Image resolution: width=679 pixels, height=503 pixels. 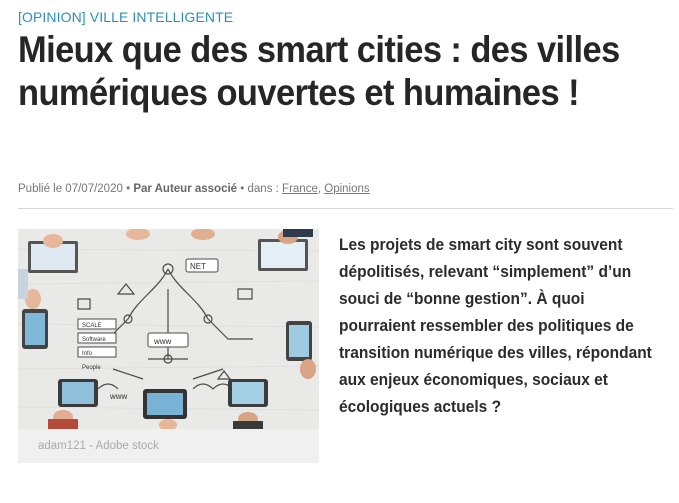 What do you see at coordinates (94, 340) in the screenshot?
I see `image-label-software: Software` at bounding box center [94, 340].